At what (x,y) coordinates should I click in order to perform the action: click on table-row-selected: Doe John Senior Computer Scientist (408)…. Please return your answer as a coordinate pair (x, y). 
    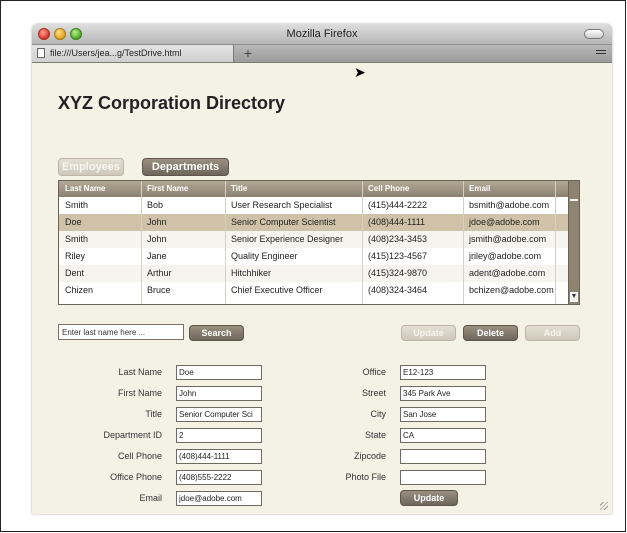
    Looking at the image, I should click on (314, 222).